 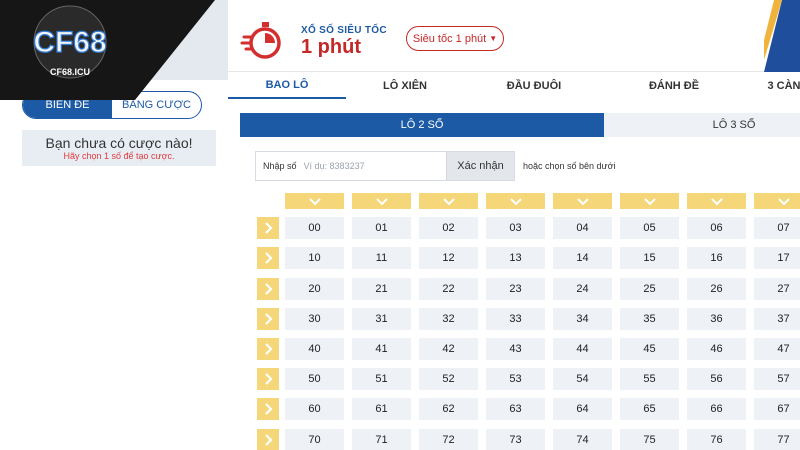 What do you see at coordinates (314, 349) in the screenshot?
I see `number-cell: 40` at bounding box center [314, 349].